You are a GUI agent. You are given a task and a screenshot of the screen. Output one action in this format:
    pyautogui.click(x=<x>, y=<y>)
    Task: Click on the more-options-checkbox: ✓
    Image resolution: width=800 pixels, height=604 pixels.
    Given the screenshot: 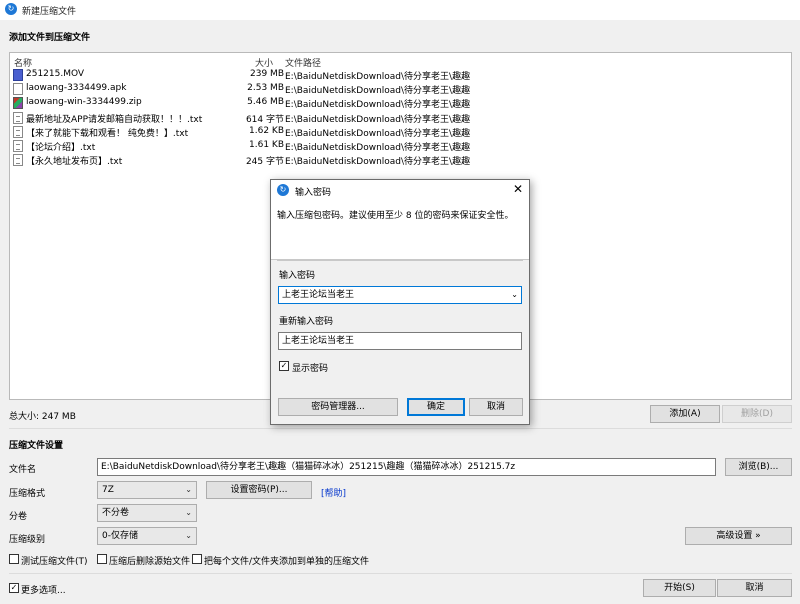 What is the action you would take?
    pyautogui.click(x=14, y=588)
    